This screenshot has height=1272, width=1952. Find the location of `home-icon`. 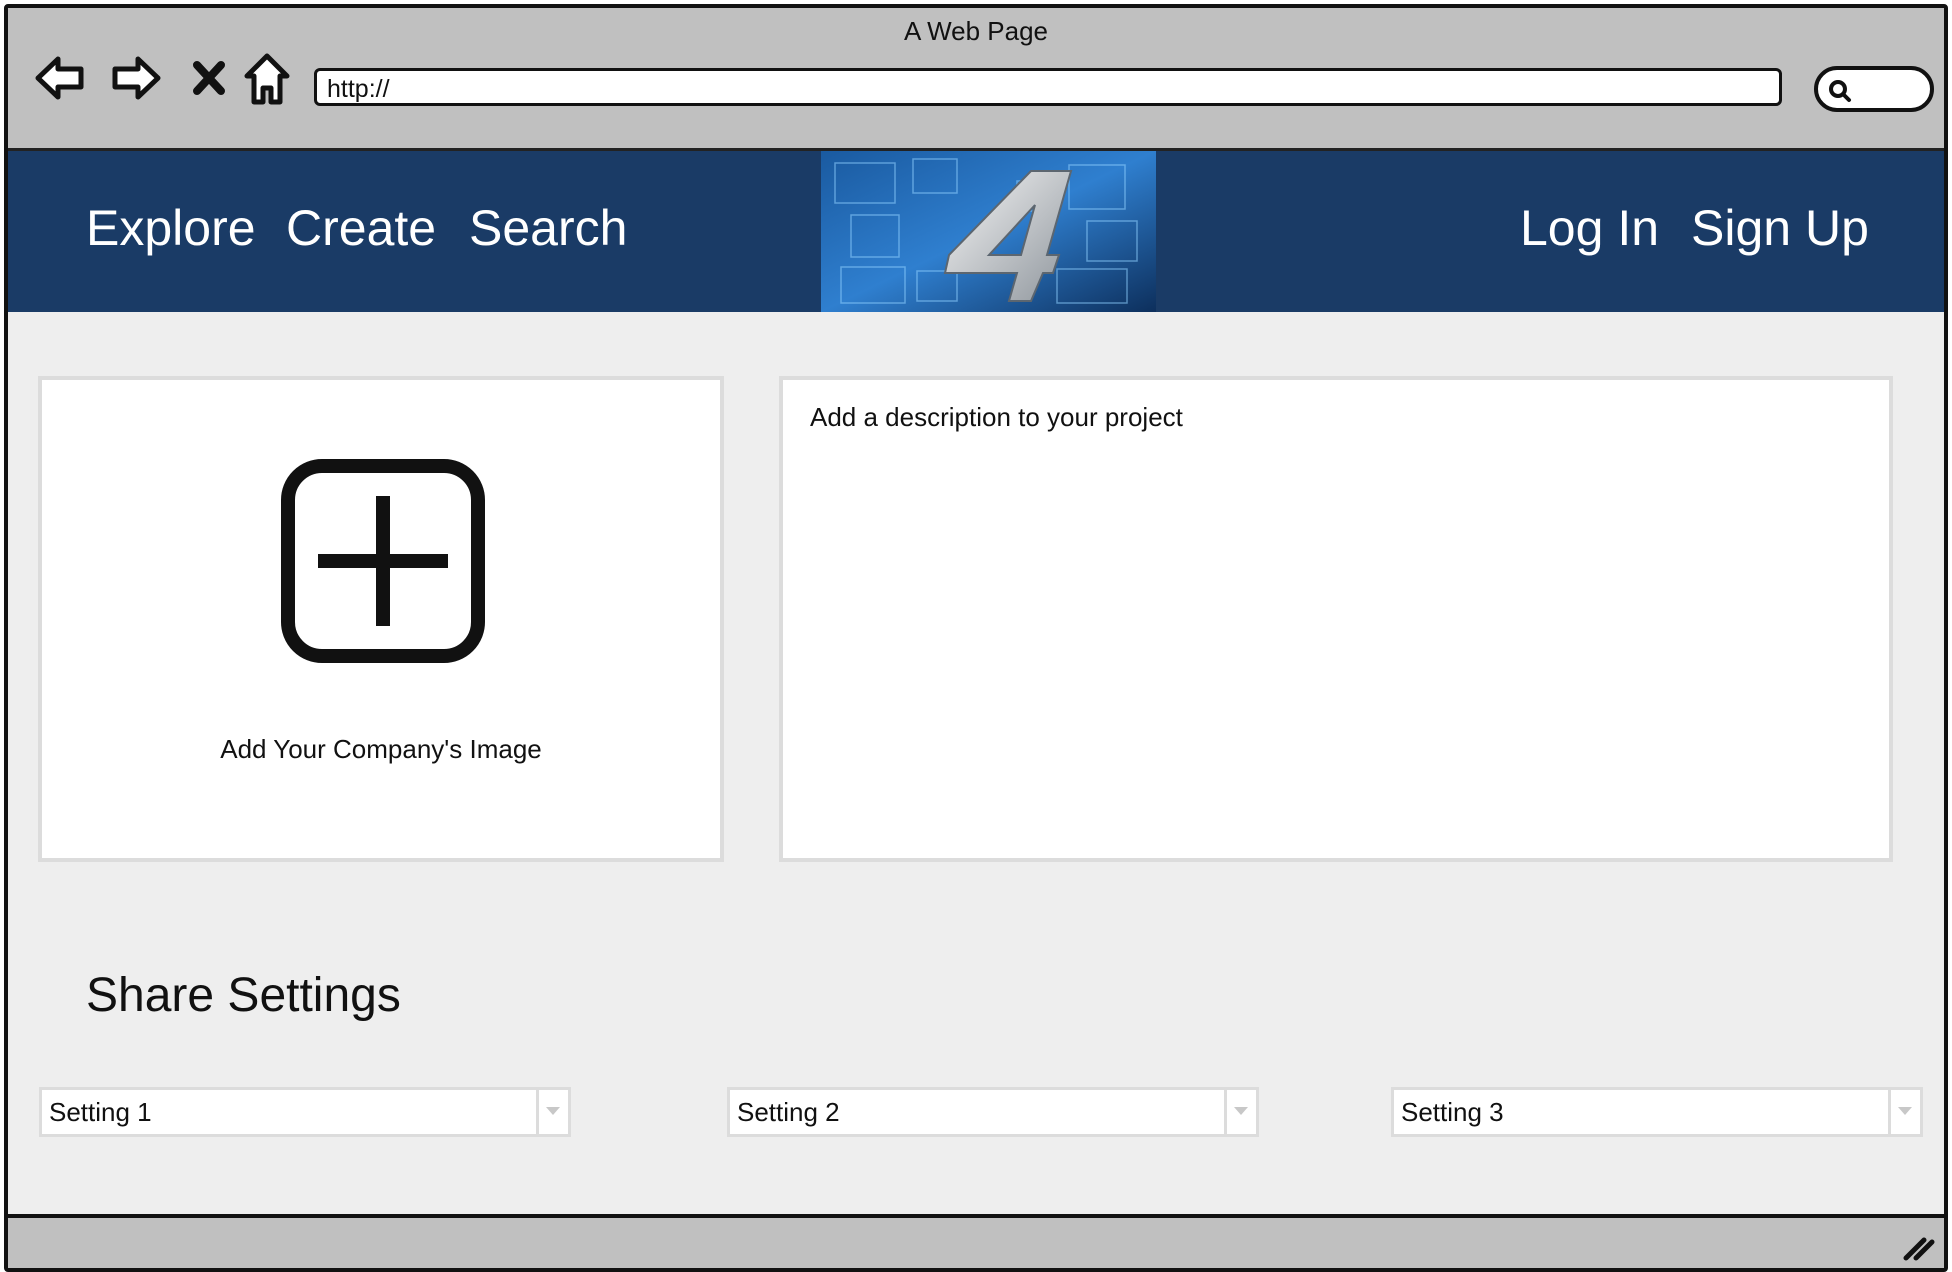

home-icon is located at coordinates (267, 79).